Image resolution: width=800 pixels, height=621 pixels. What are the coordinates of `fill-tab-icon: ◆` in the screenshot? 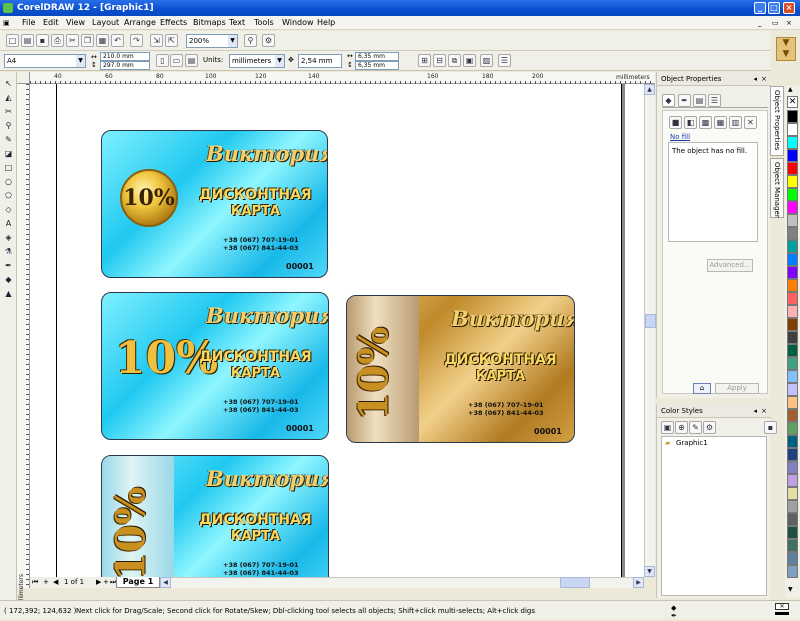 It's located at (668, 100).